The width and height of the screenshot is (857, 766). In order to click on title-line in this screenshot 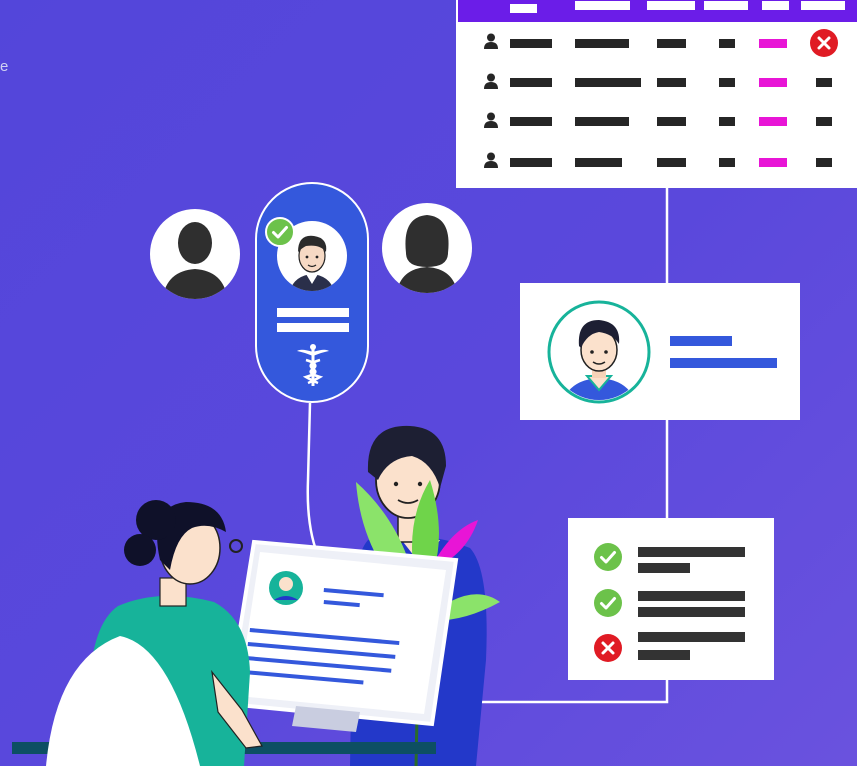, I will do `click(313, 327)`.